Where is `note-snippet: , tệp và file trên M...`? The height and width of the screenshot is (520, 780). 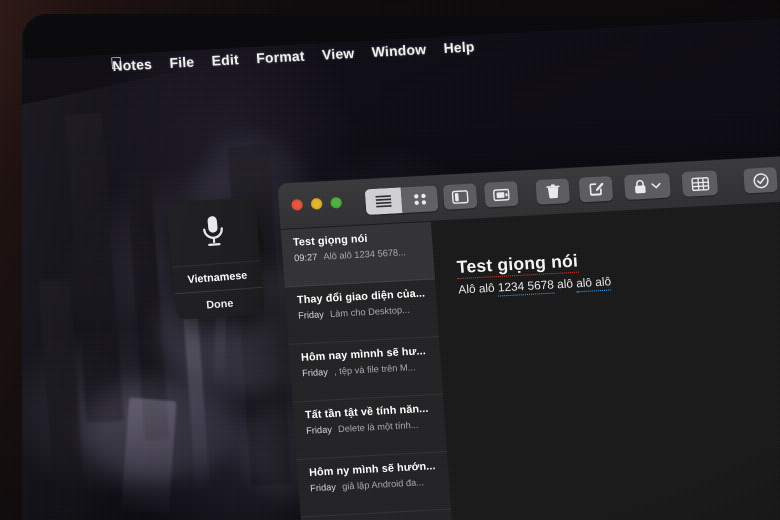
note-snippet: , tệp và file trên M... is located at coordinates (374, 369).